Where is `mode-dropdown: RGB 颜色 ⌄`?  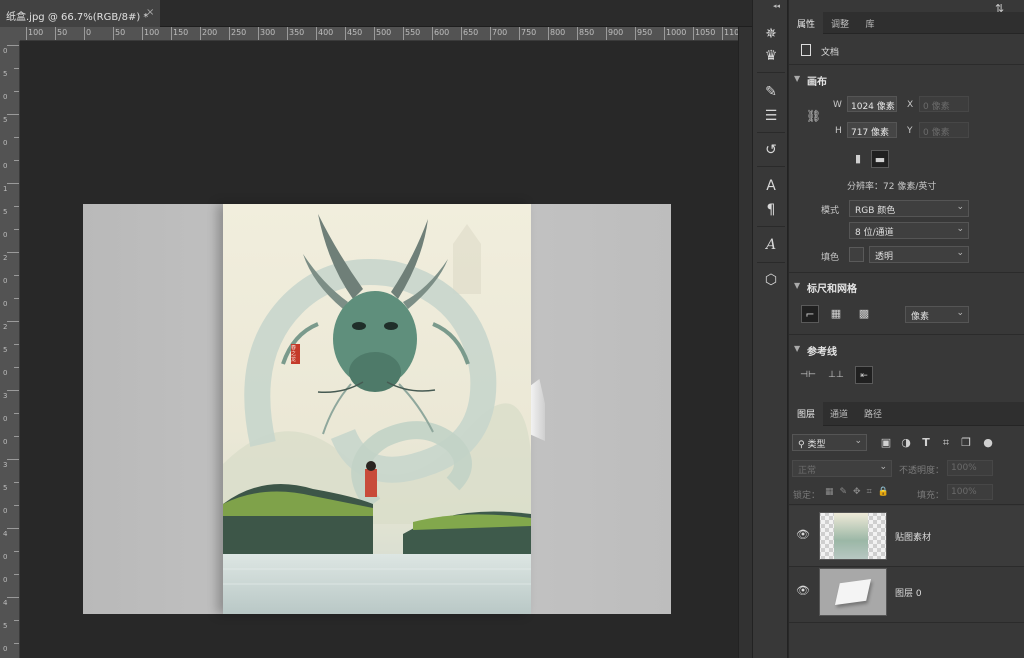
mode-dropdown: RGB 颜色 ⌄ is located at coordinates (909, 208).